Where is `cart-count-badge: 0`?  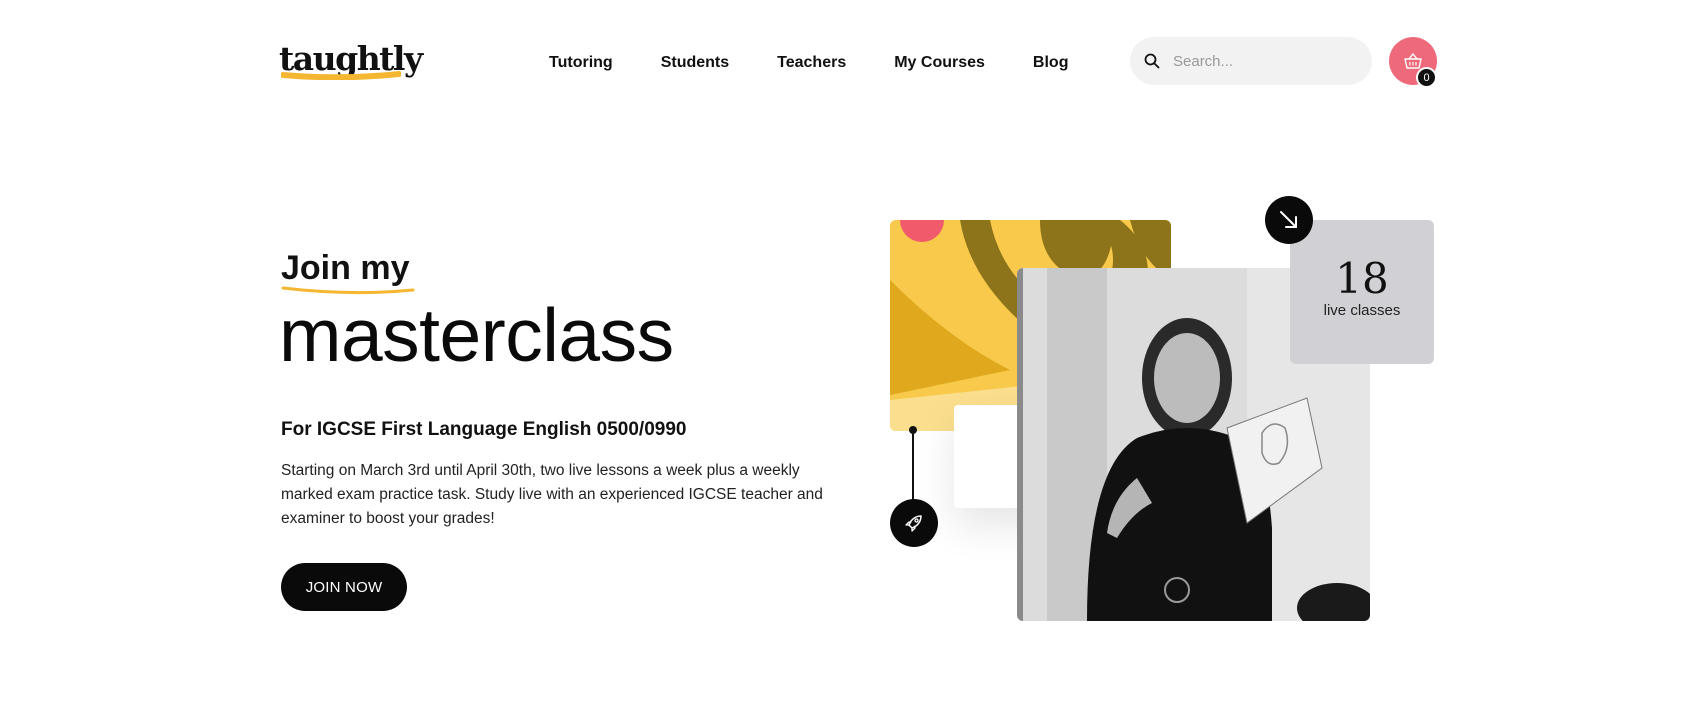
cart-count-badge: 0 is located at coordinates (1426, 77).